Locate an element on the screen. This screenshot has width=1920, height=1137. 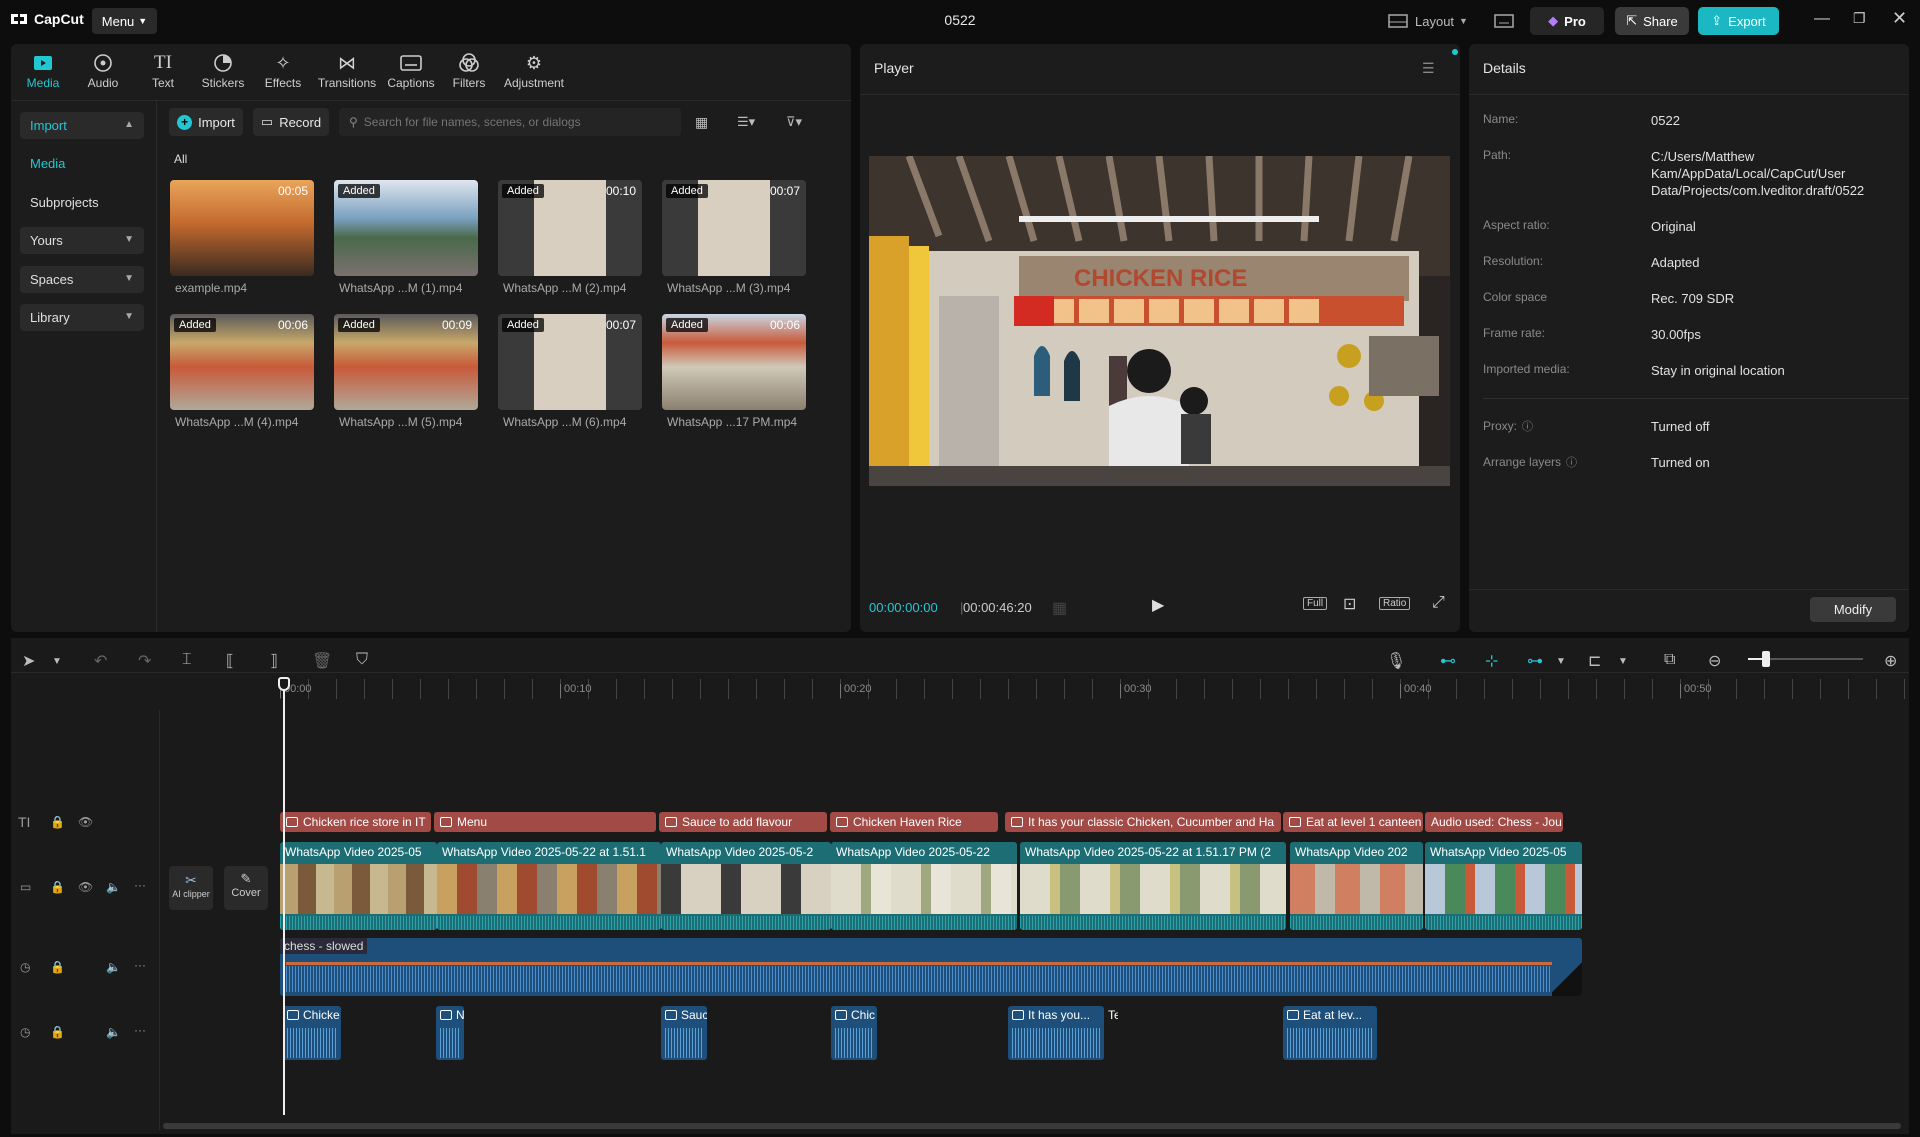
sidebar-item-spaces: Spaces ▼ is located at coordinates (82, 279).